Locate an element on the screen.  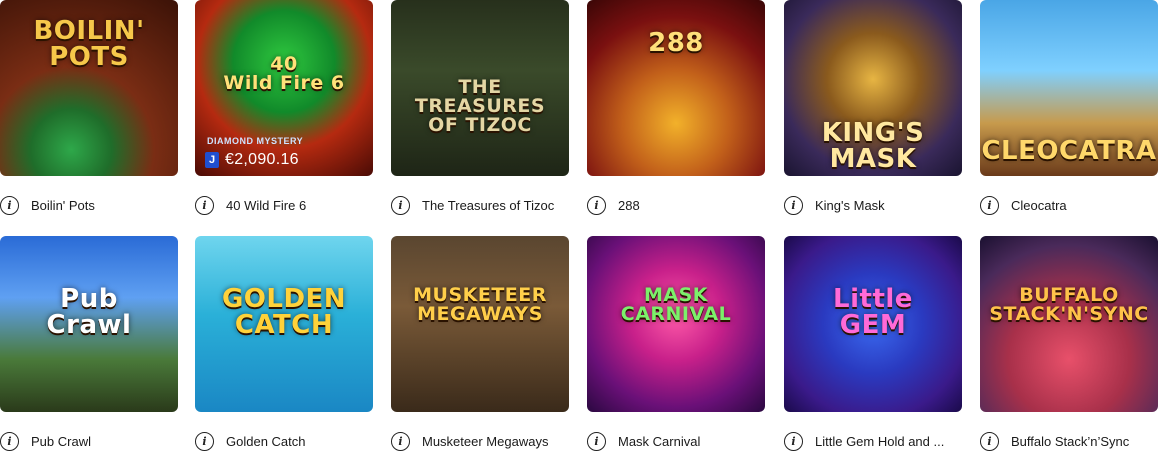
game-thumbnail: BOILIN' POTS is located at coordinates (89, 88).